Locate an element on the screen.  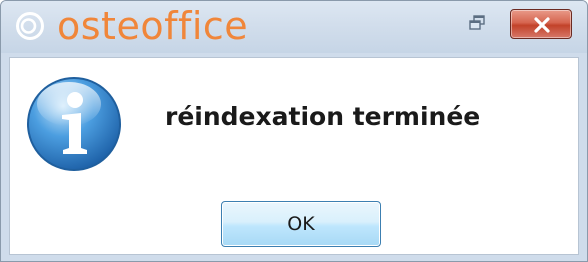
info-icon is located at coordinates (74, 124).